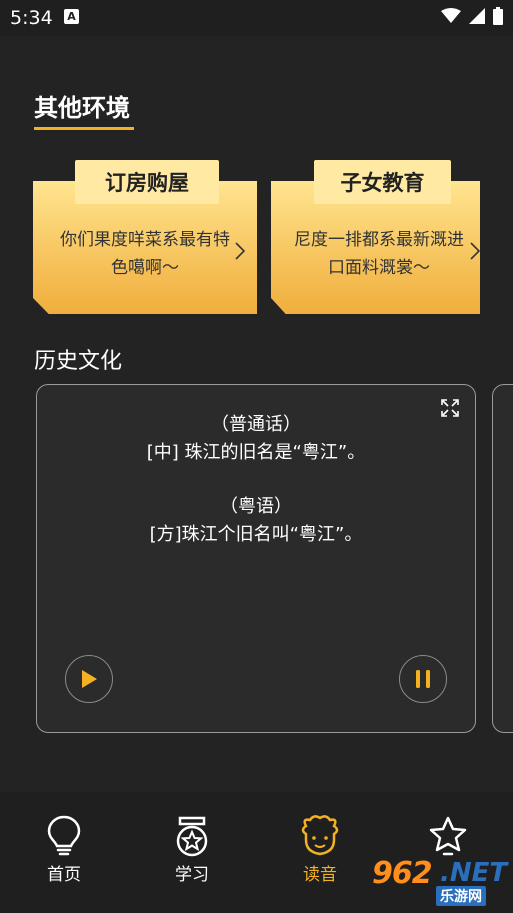 Image resolution: width=513 pixels, height=913 pixels. What do you see at coordinates (477, 16) in the screenshot?
I see `signal-icon` at bounding box center [477, 16].